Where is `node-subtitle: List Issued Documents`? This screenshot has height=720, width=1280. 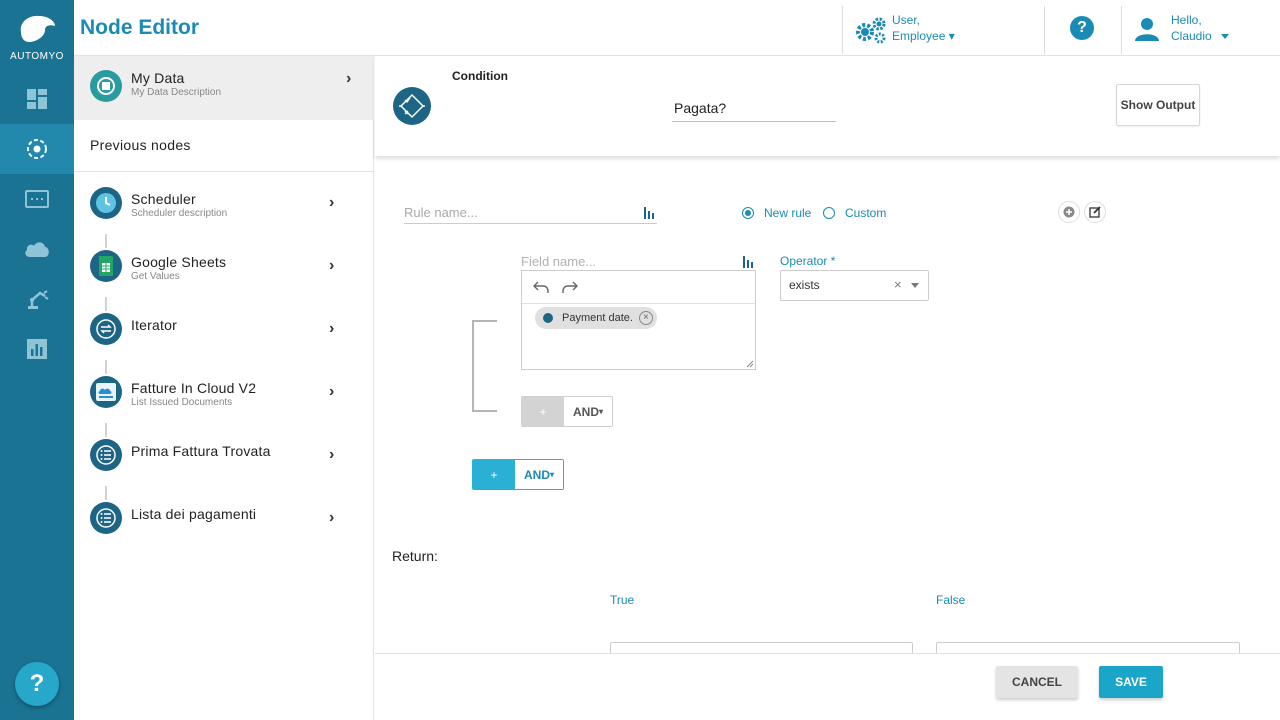
node-subtitle: List Issued Documents is located at coordinates (182, 402).